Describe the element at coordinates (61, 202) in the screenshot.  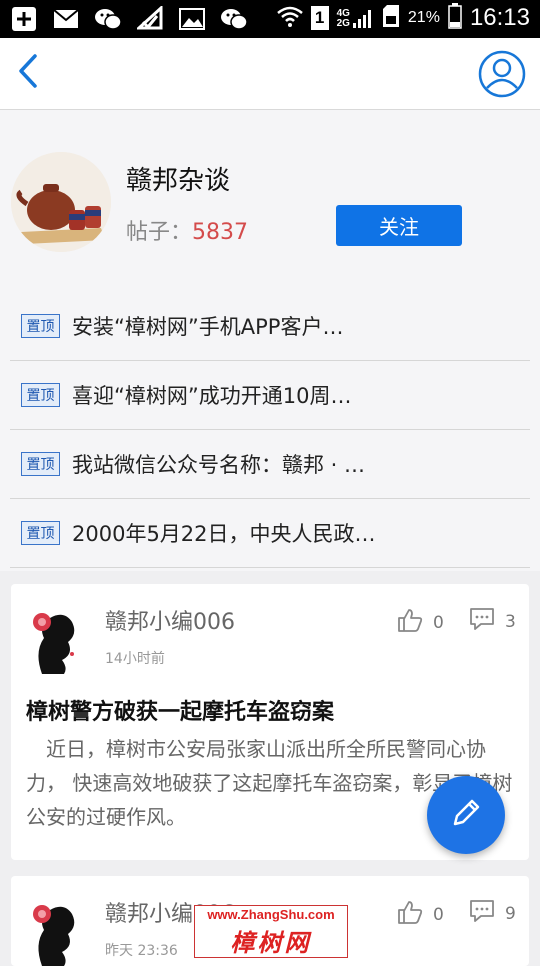
I see `forum-avatar` at that location.